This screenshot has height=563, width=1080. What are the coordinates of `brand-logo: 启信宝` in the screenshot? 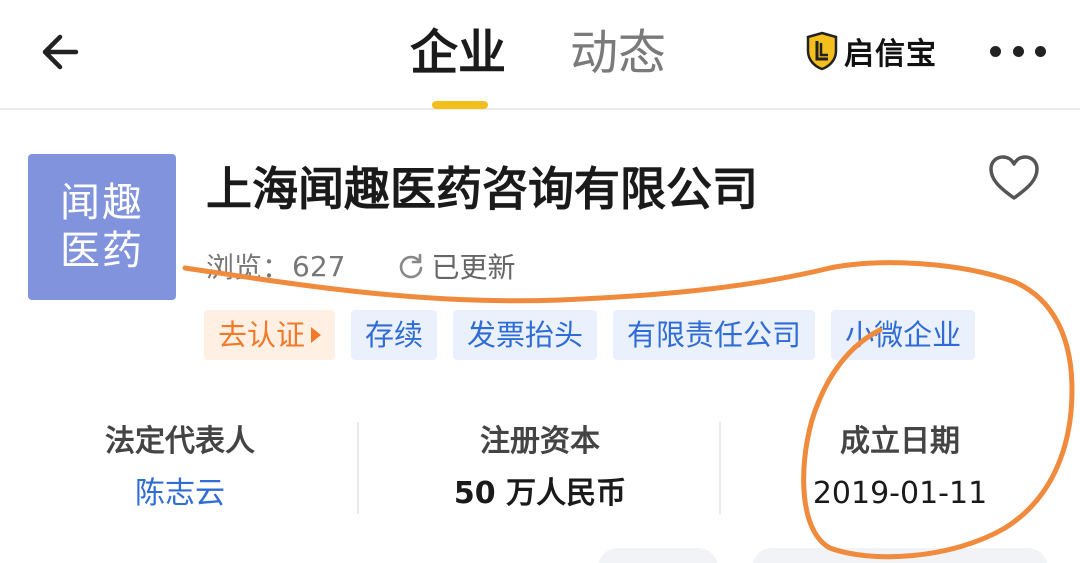 It's located at (871, 51).